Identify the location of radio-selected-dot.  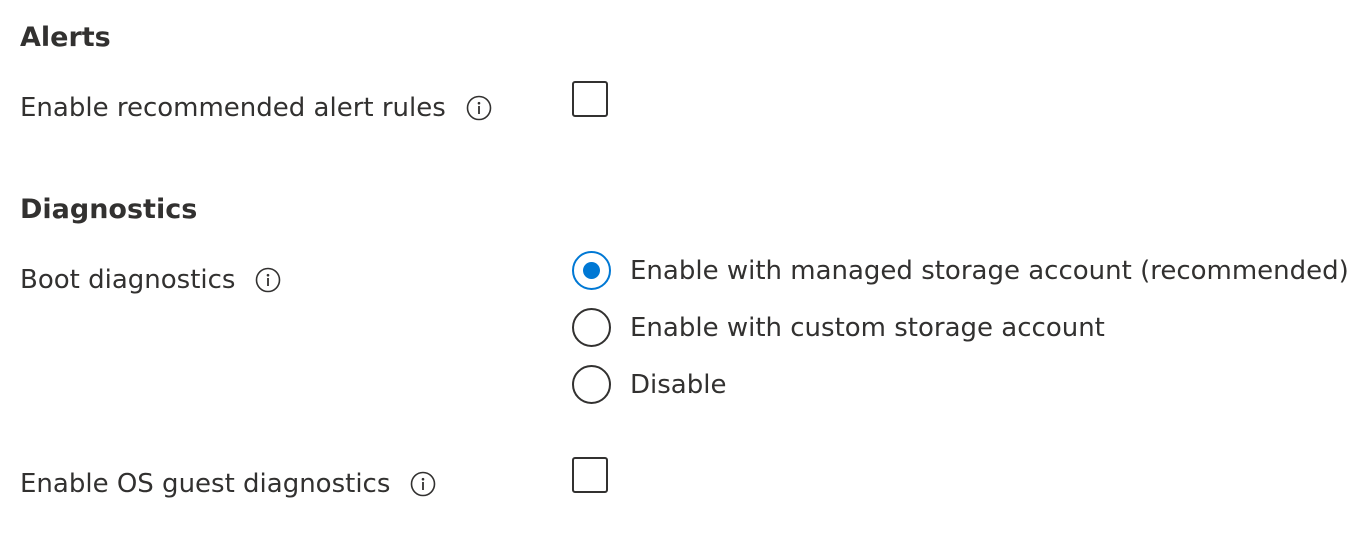
(591, 270).